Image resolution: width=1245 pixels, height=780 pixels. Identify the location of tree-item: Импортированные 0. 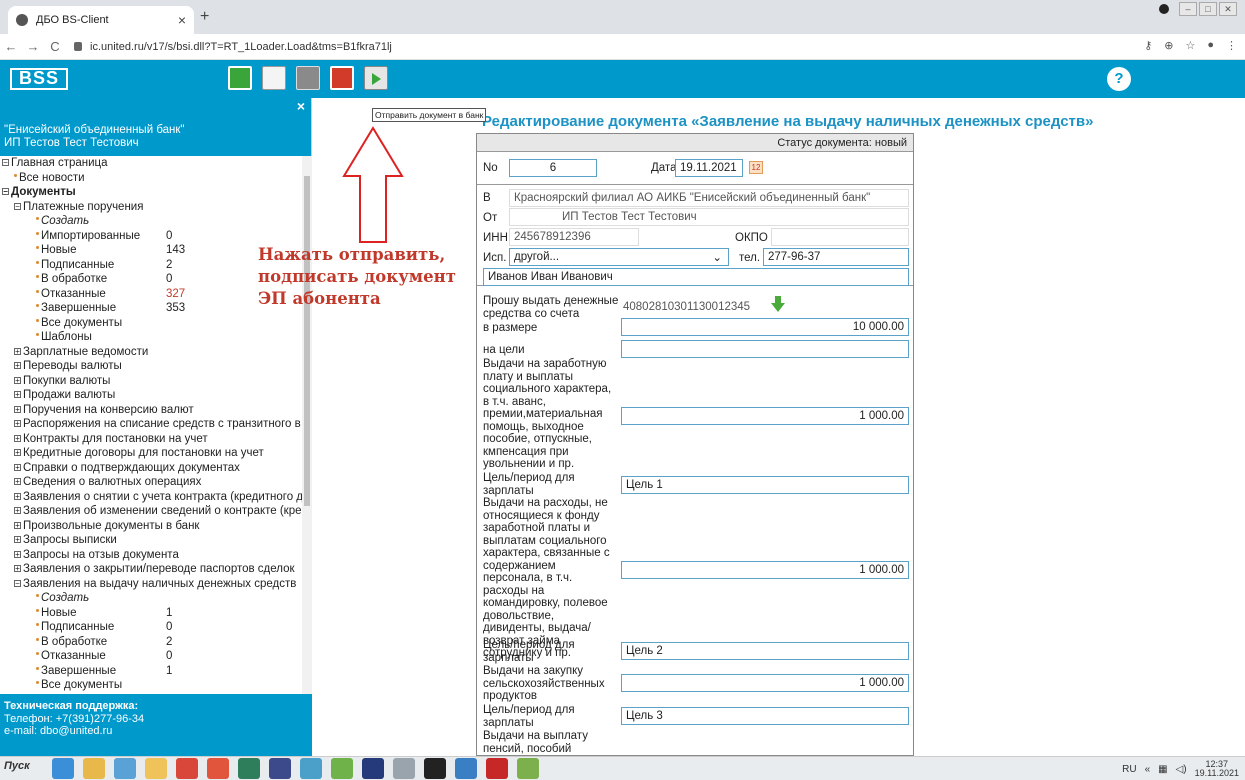
(151, 236).